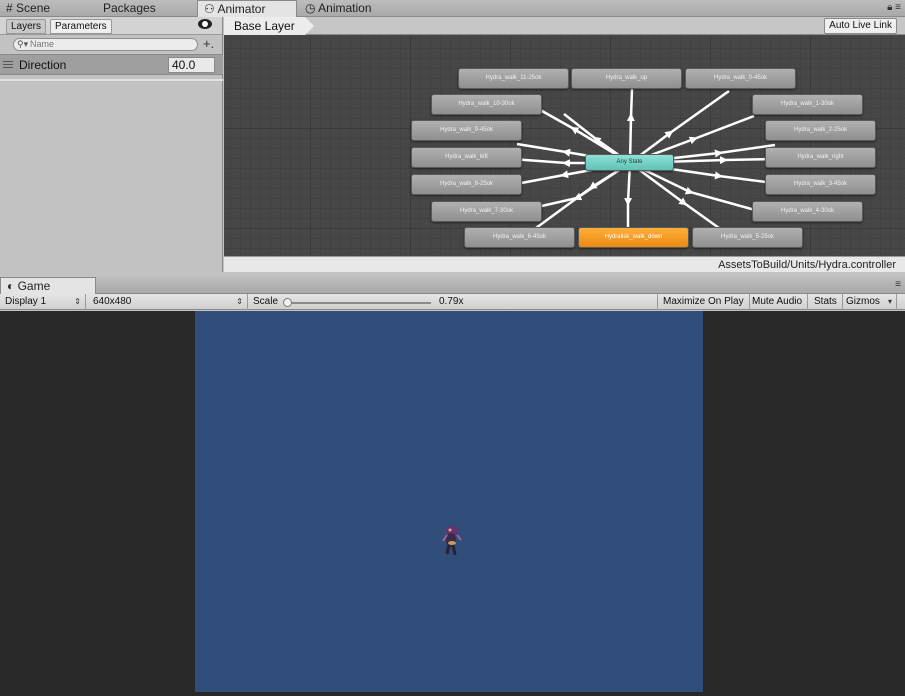  I want to click on state-node: Hydra_walk_3-45ok, so click(820, 184).